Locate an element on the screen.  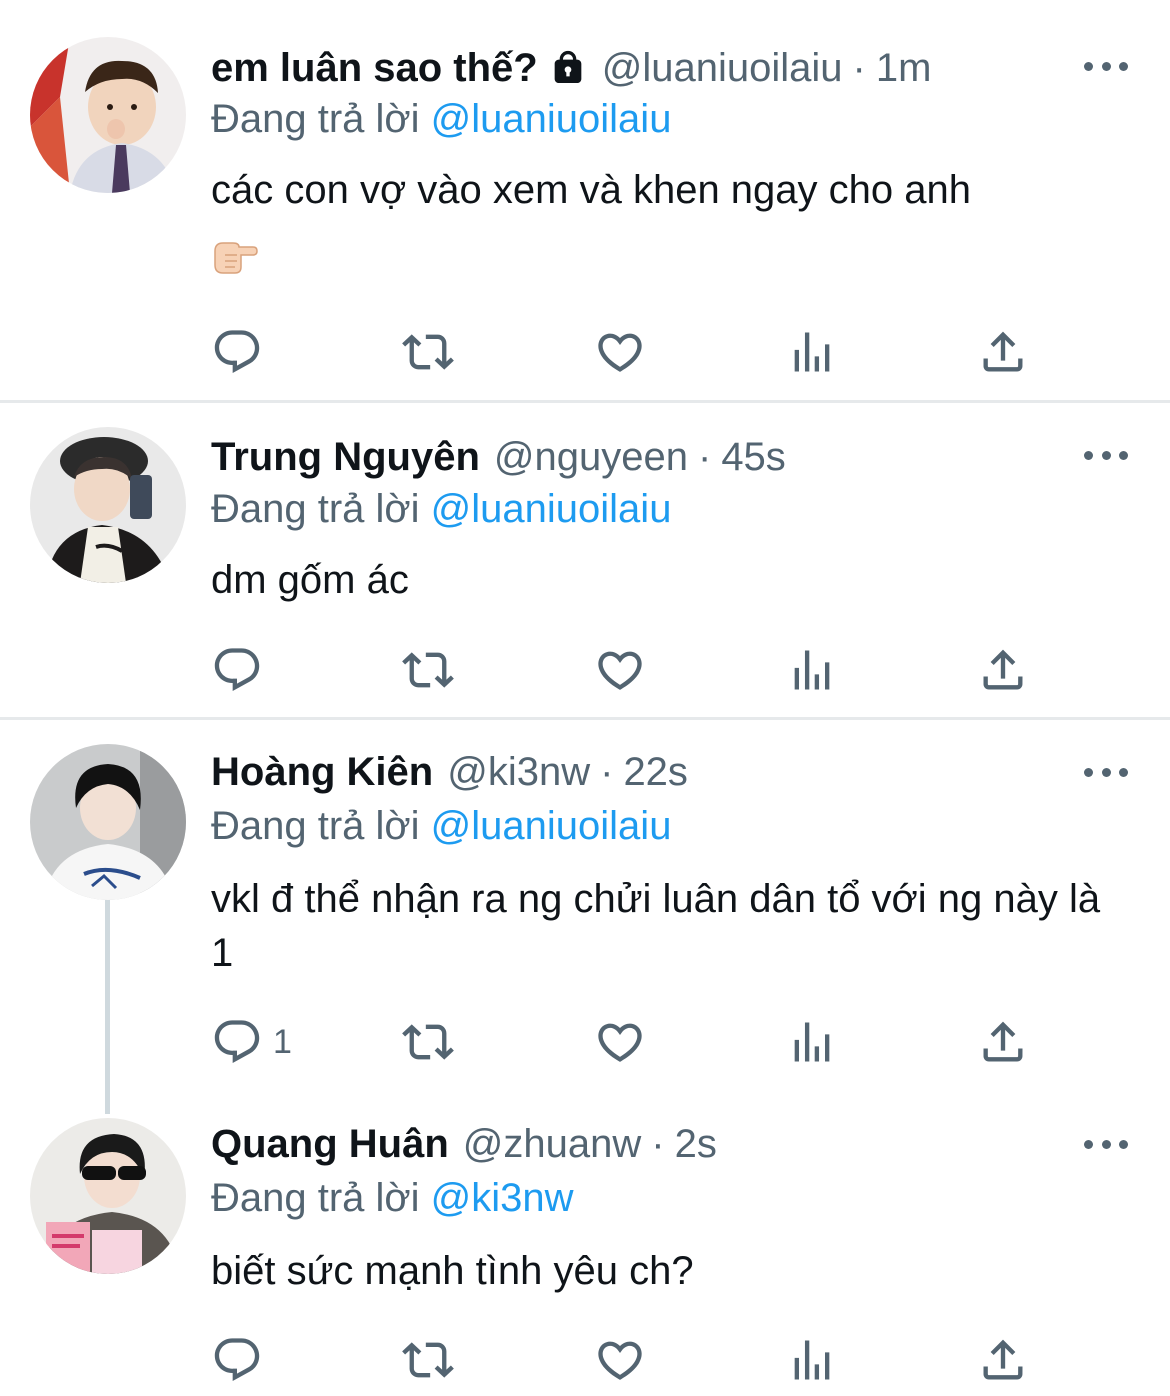
user-handle: @zhuanw is located at coordinates (552, 1144).